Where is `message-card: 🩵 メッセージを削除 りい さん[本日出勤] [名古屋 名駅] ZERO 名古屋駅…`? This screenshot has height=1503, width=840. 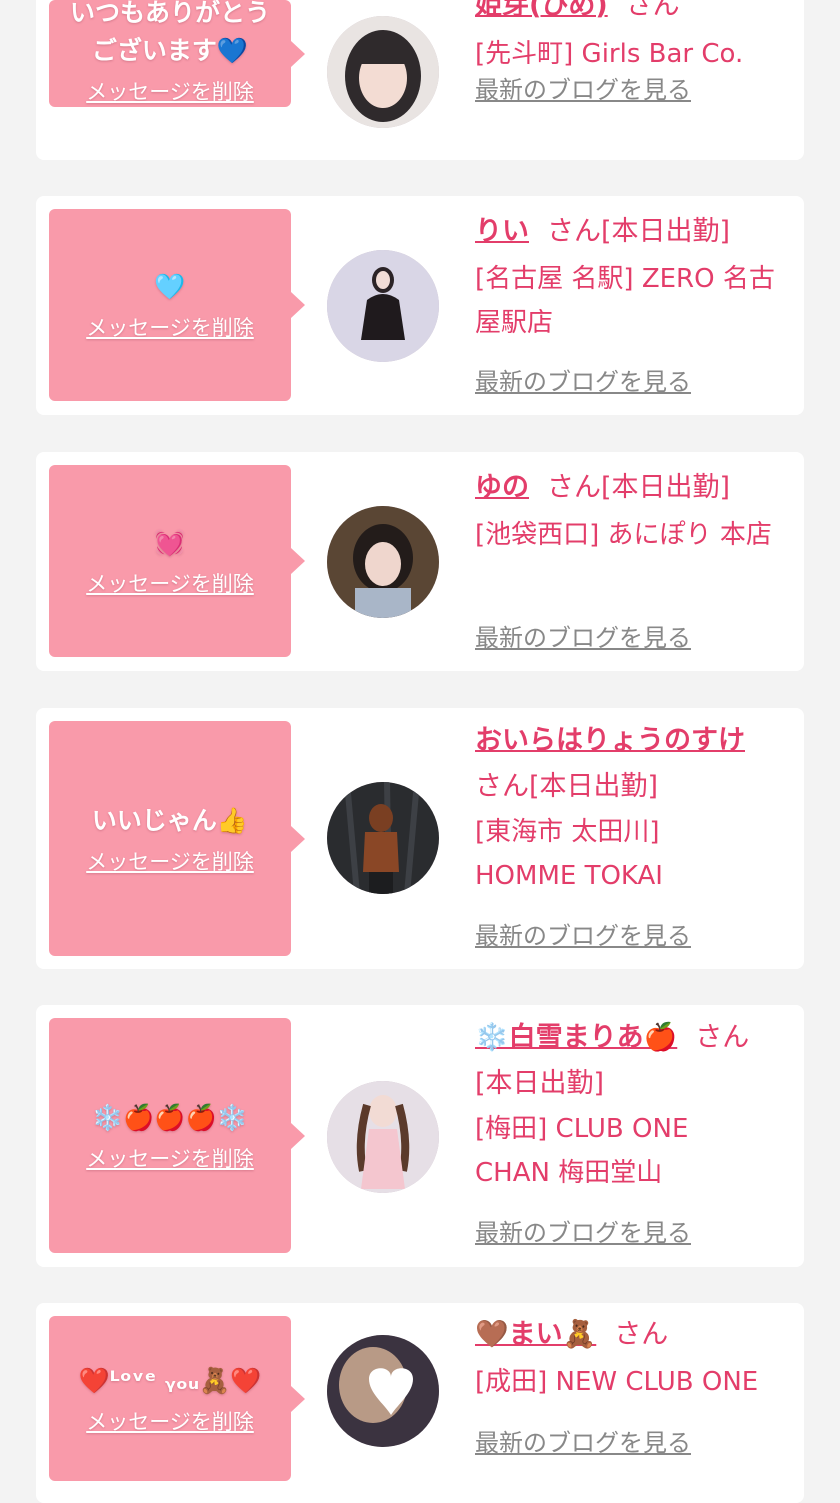
message-card: 🩵 メッセージを削除 りい さん[本日出勤] [名古屋 名駅] ZERO 名古屋駅… is located at coordinates (420, 305).